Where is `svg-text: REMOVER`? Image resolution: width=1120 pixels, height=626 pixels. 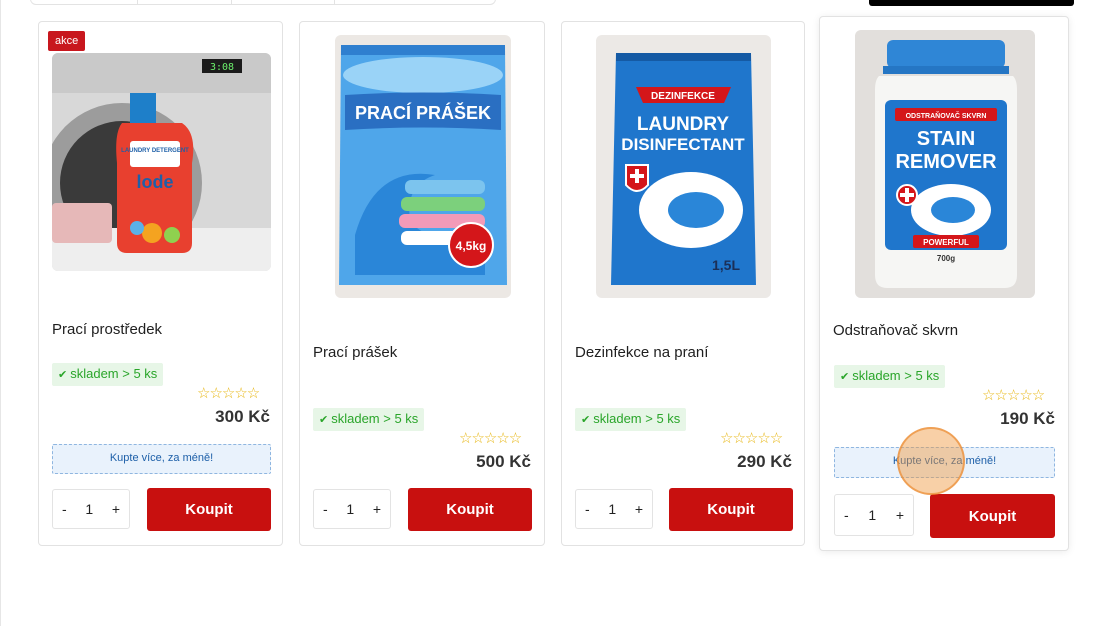
svg-text: REMOVER is located at coordinates (946, 162).